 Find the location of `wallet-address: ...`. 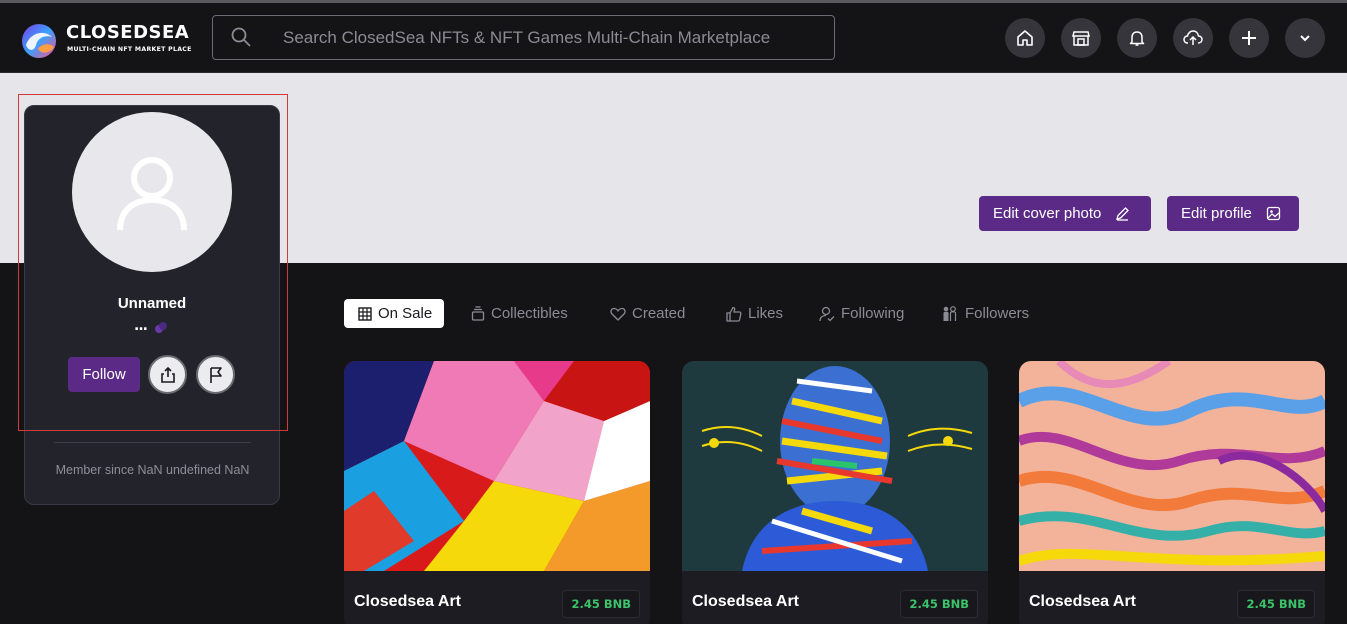

wallet-address: ... is located at coordinates (141, 326).